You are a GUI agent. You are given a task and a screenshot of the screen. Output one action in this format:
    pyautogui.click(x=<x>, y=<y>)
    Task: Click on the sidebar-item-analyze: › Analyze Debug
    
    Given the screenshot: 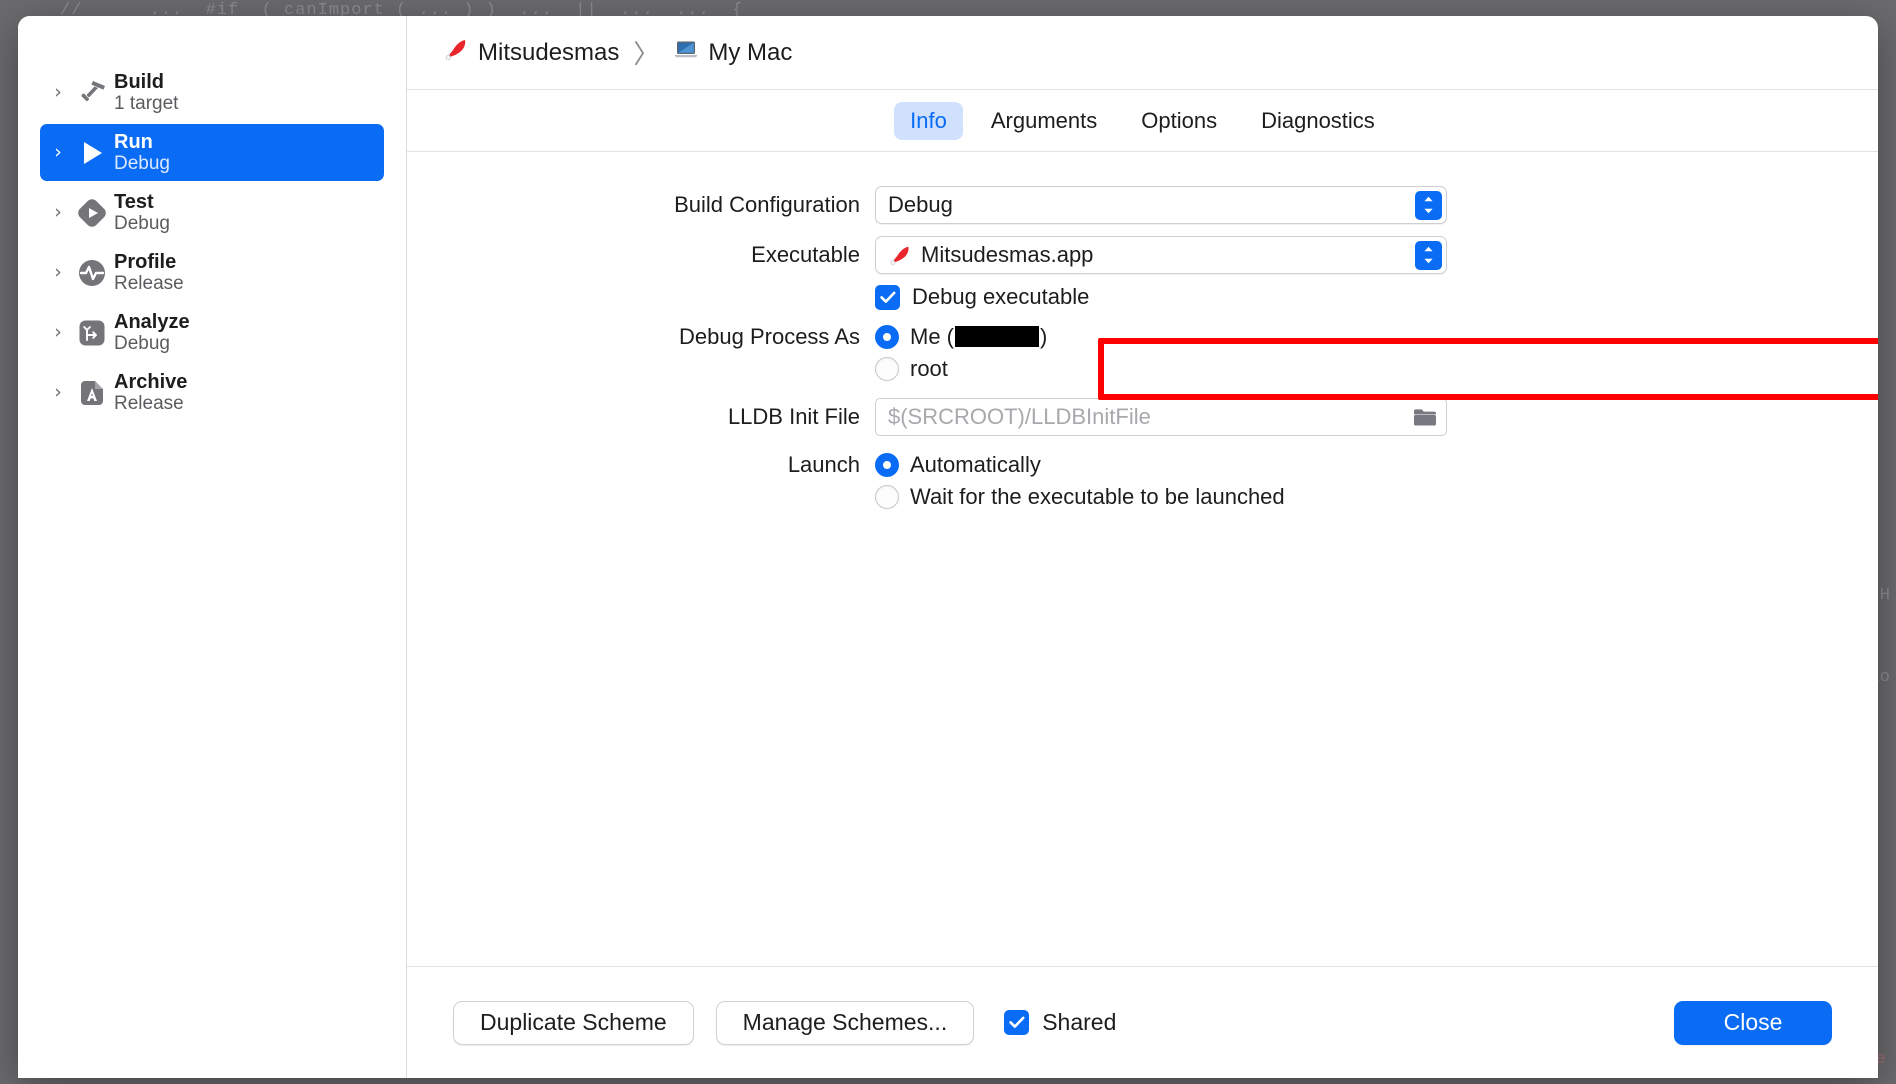 What is the action you would take?
    pyautogui.click(x=212, y=332)
    